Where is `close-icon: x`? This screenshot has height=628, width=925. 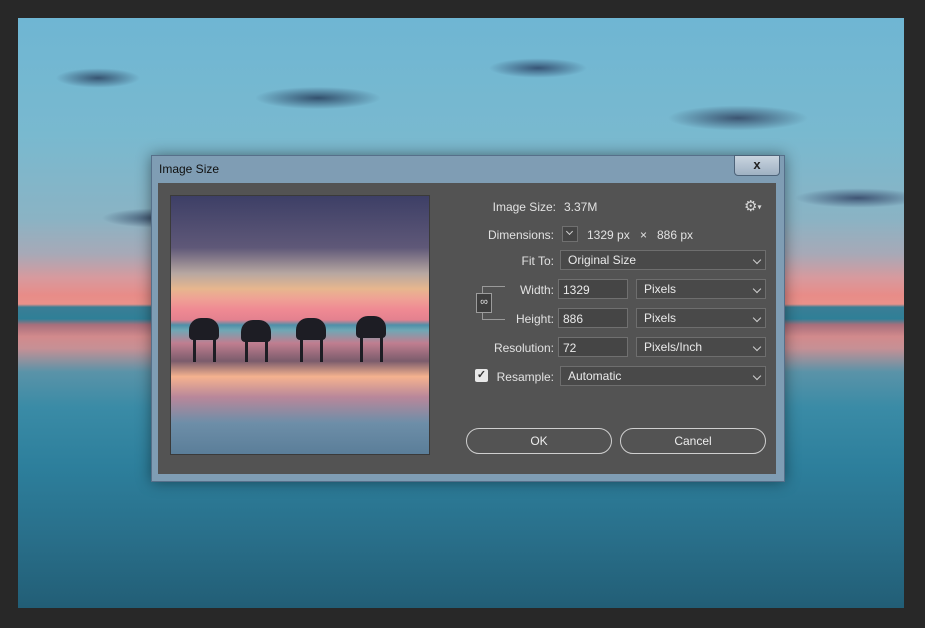 close-icon: x is located at coordinates (757, 164).